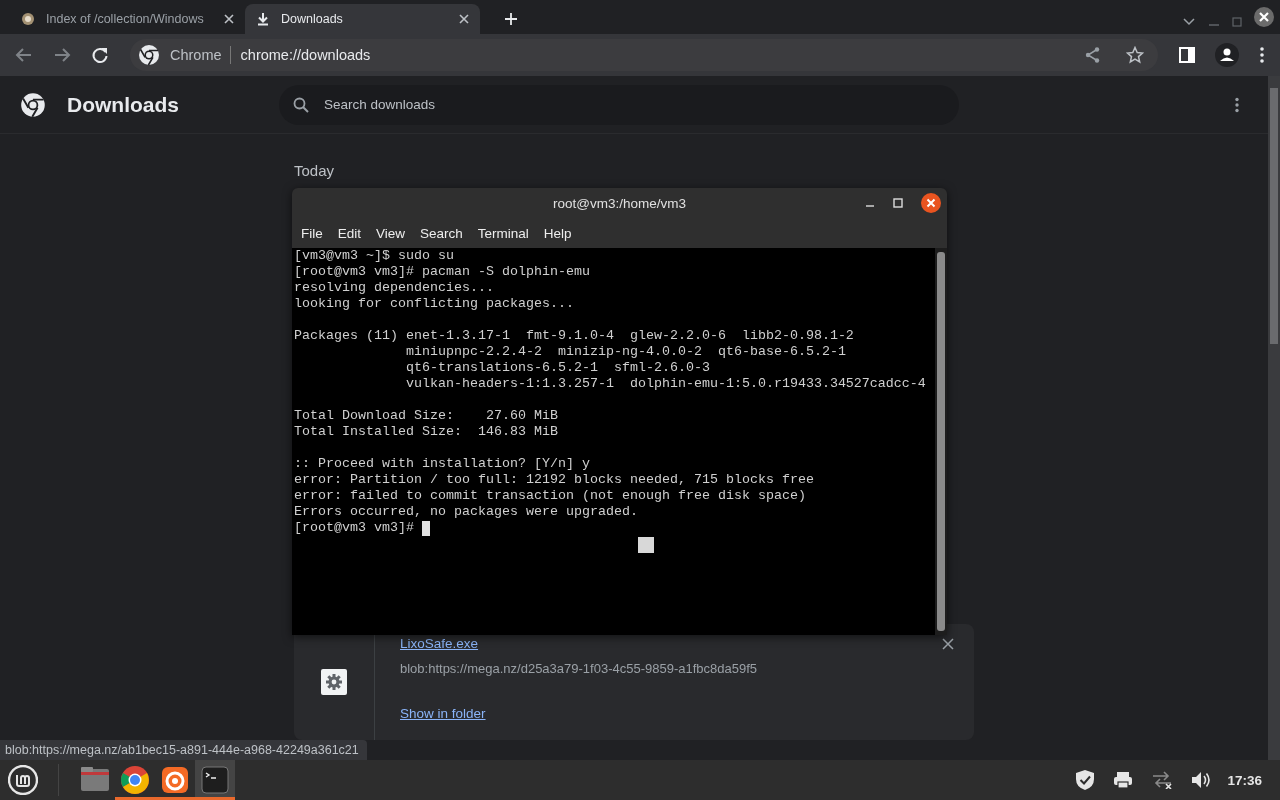  I want to click on search-field: Search downloads, so click(619, 104).